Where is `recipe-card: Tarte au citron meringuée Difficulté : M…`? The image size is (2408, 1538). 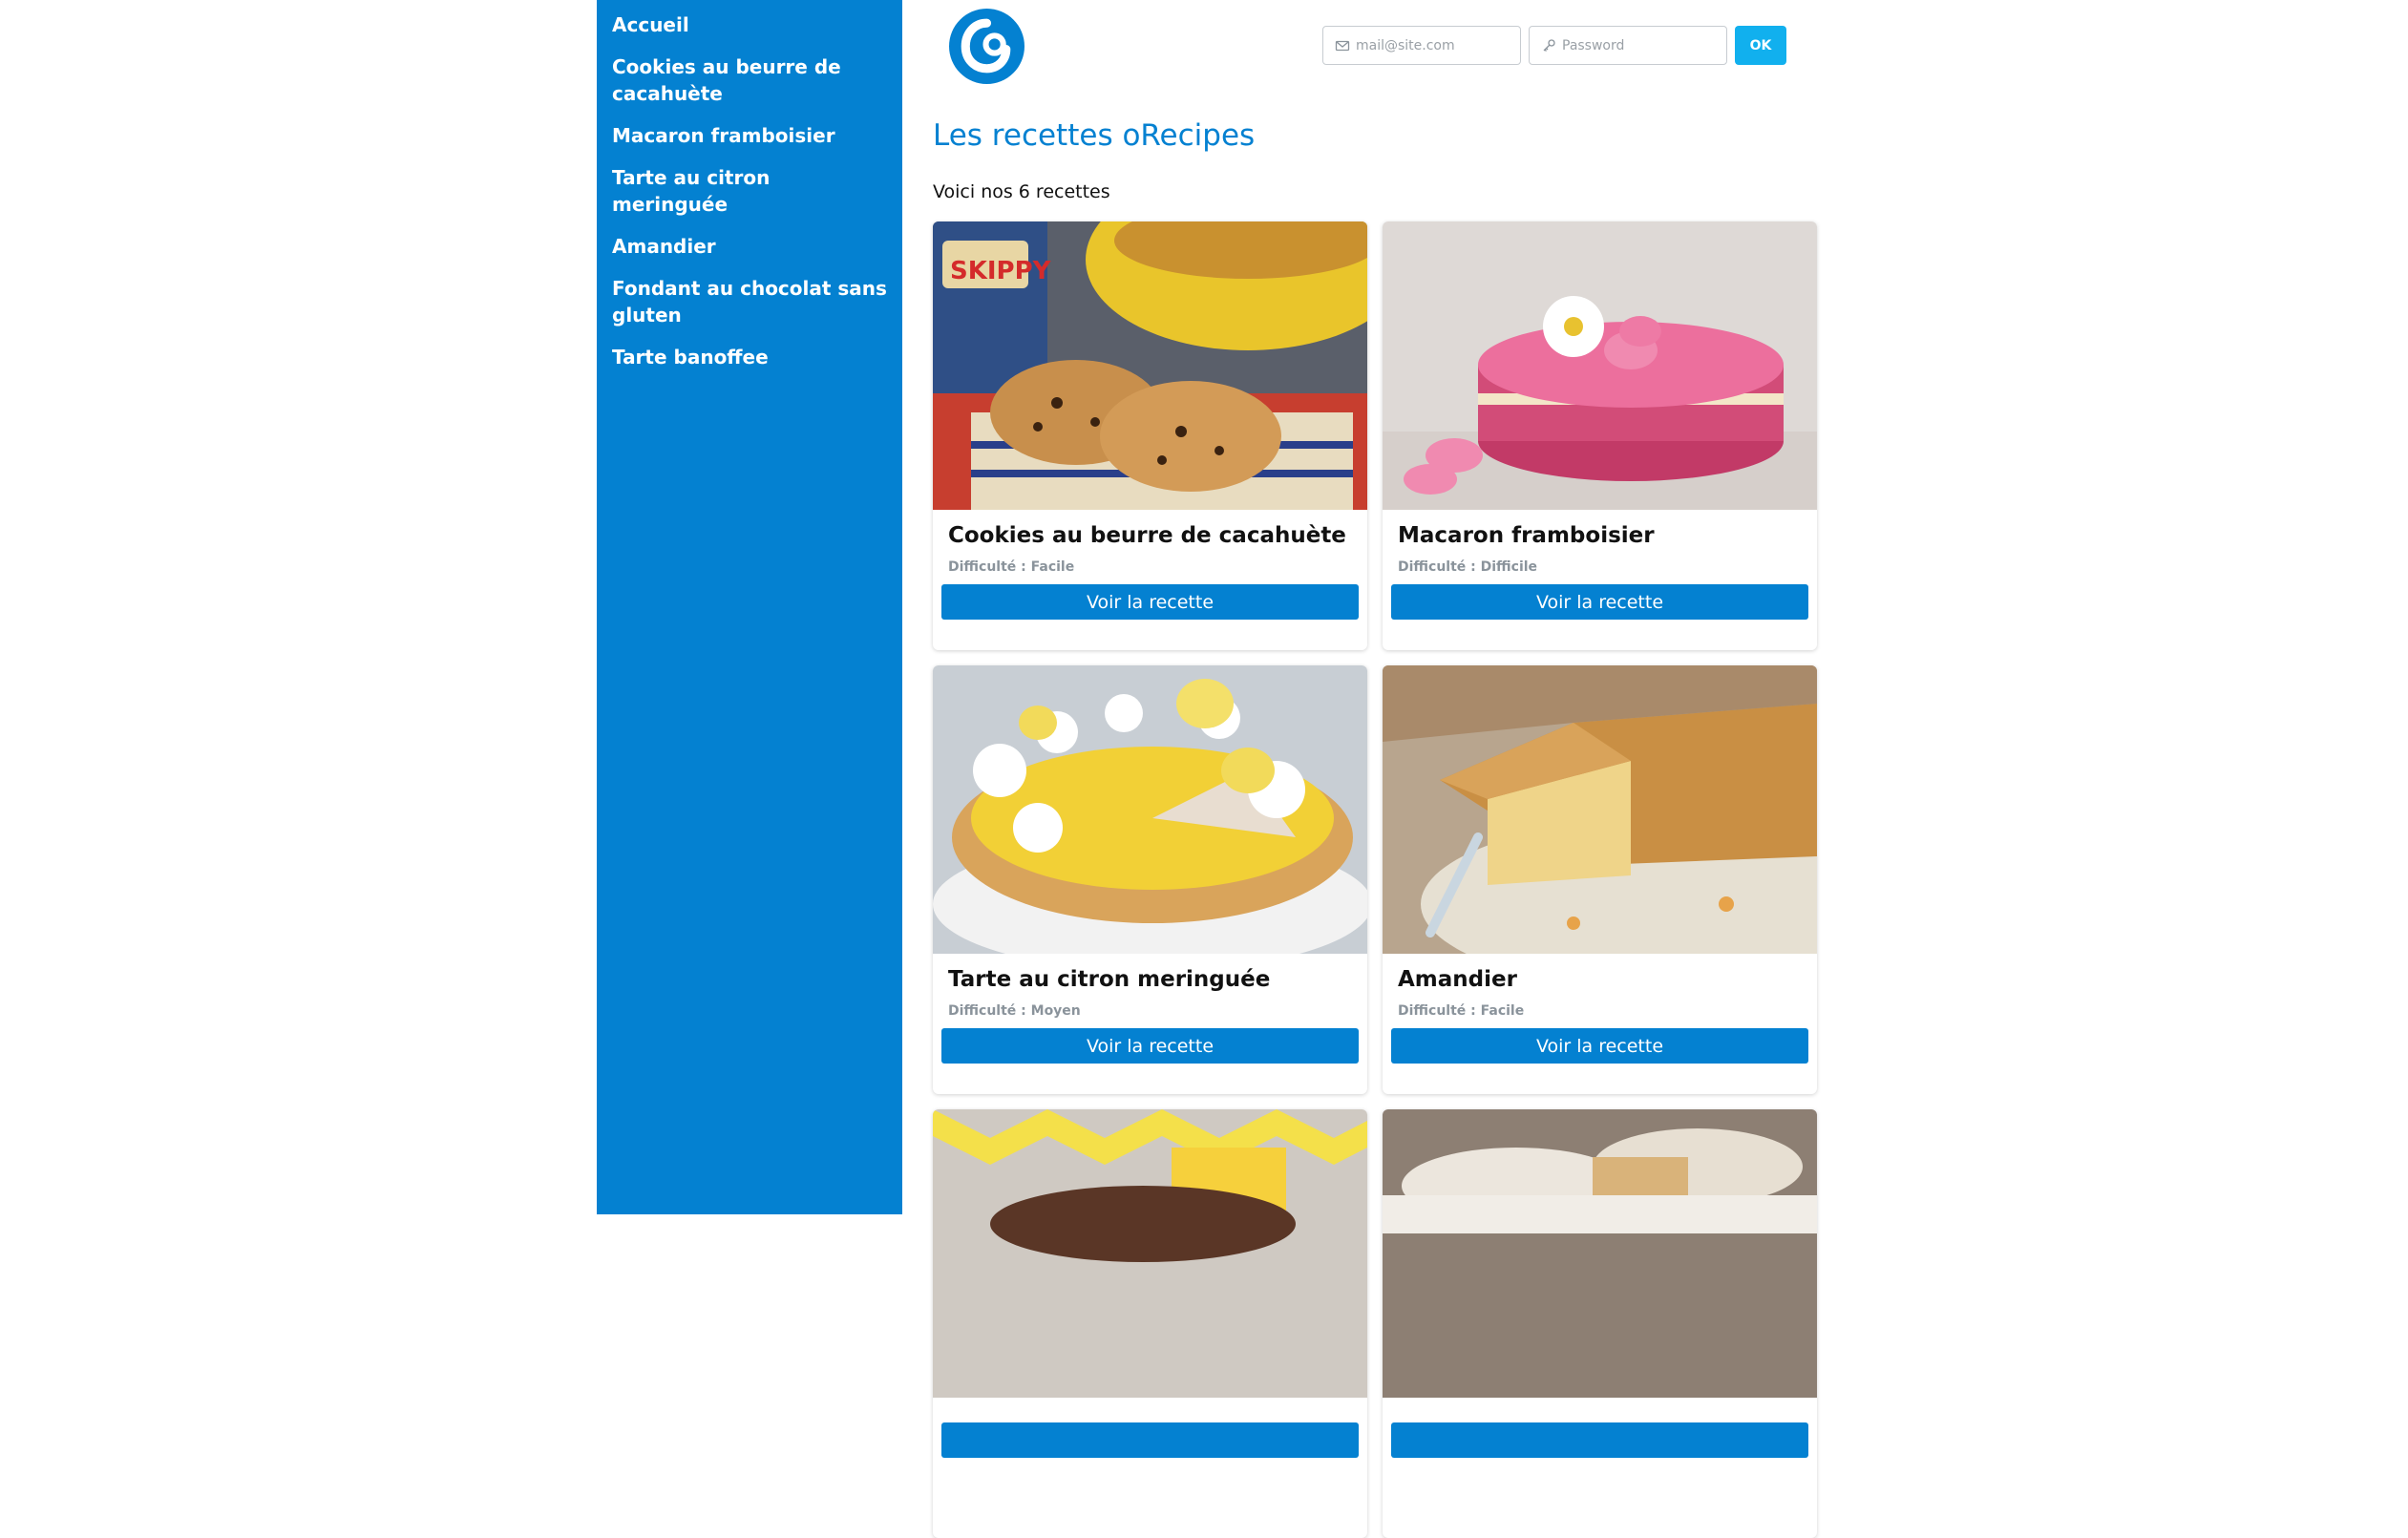
recipe-card: Tarte au citron meringuée Difficulté : M… is located at coordinates (1150, 879).